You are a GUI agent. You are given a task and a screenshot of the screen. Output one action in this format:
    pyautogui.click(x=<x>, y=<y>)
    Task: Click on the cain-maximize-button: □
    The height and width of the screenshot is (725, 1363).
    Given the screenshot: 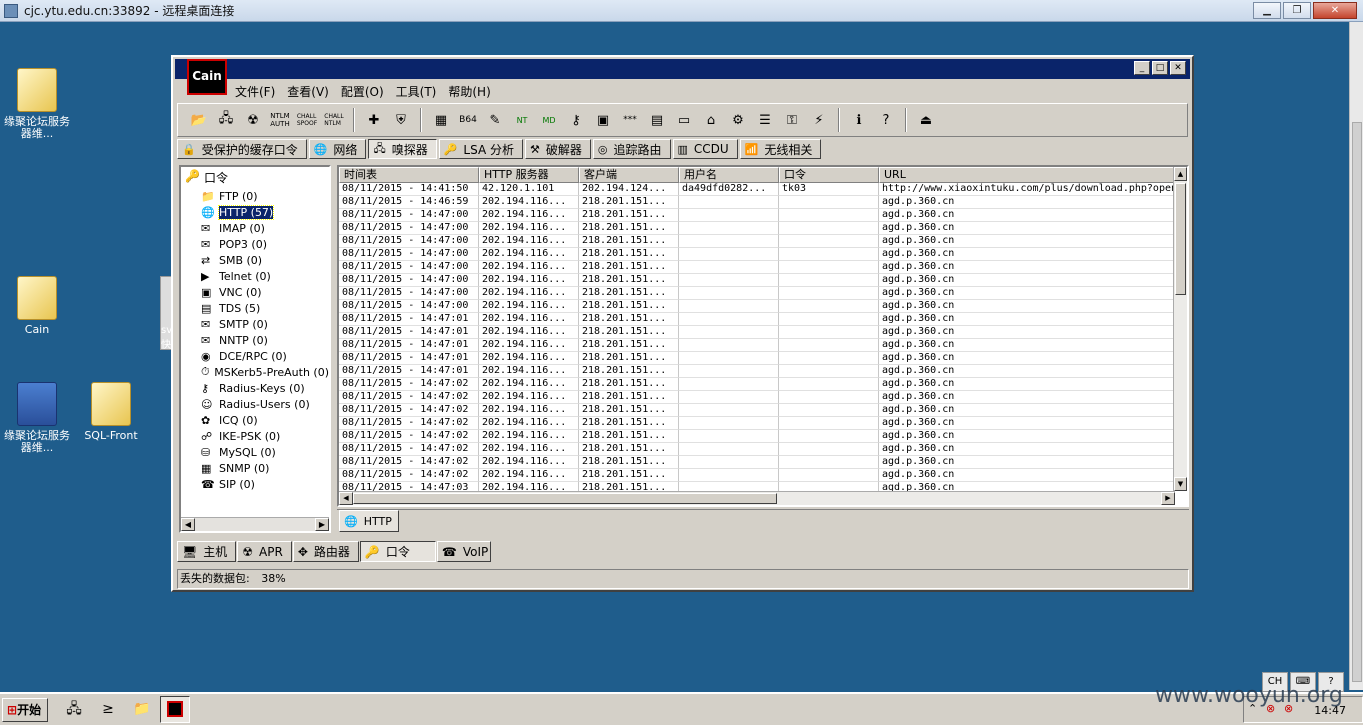 What is the action you would take?
    pyautogui.click(x=1160, y=68)
    